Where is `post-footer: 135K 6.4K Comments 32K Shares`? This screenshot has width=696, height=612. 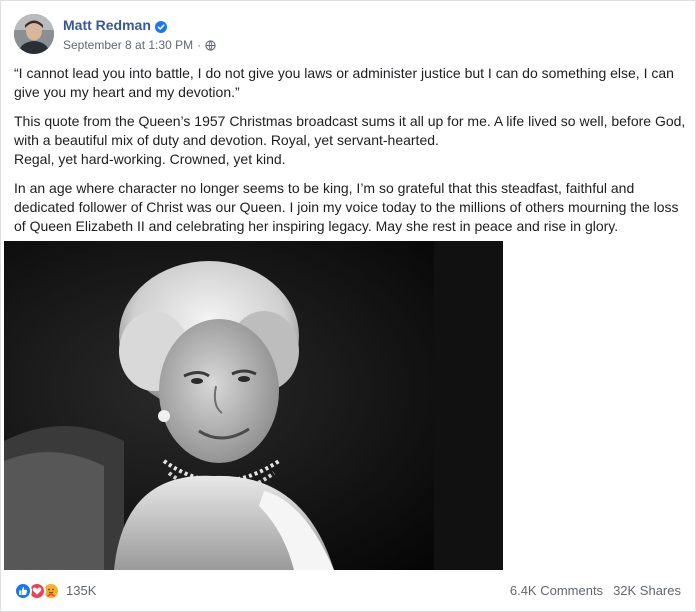
post-footer: 135K 6.4K Comments 32K Shares is located at coordinates (348, 590).